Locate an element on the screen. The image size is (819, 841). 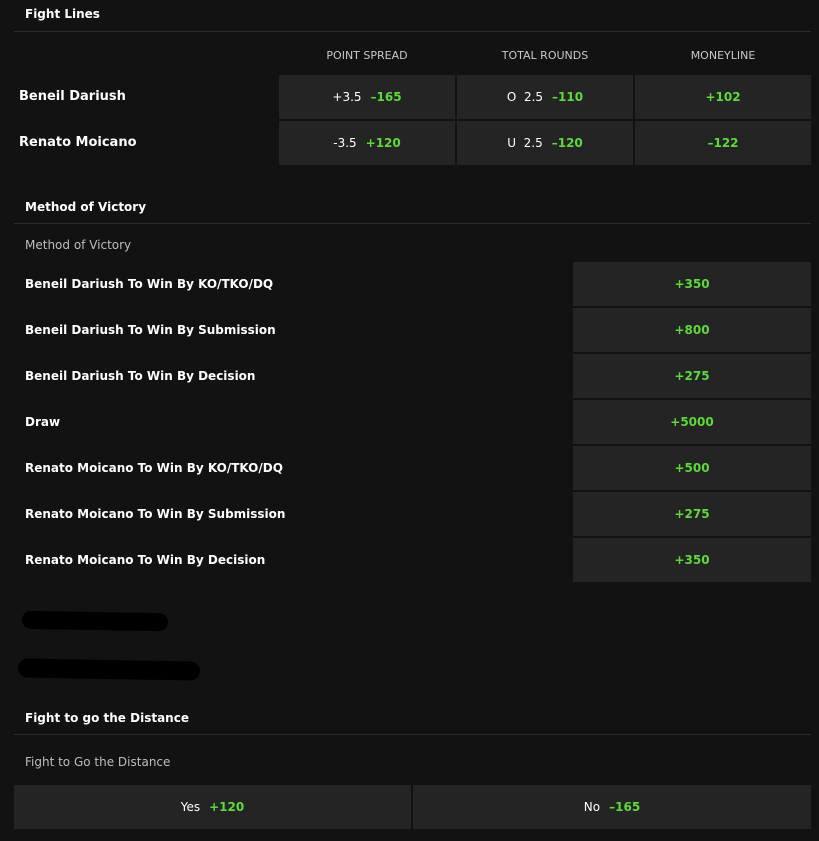
total-odds: –110 is located at coordinates (568, 97).